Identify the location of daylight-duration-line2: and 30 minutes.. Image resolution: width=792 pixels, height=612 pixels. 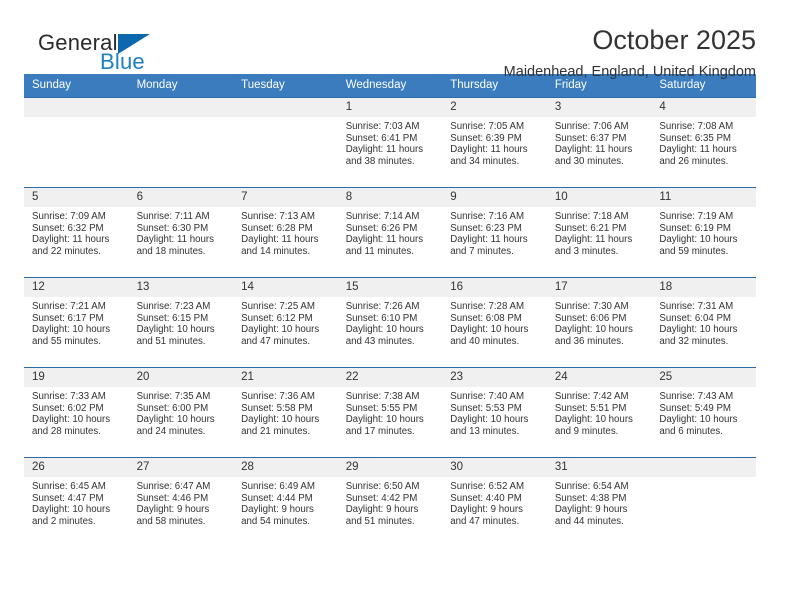
(589, 161).